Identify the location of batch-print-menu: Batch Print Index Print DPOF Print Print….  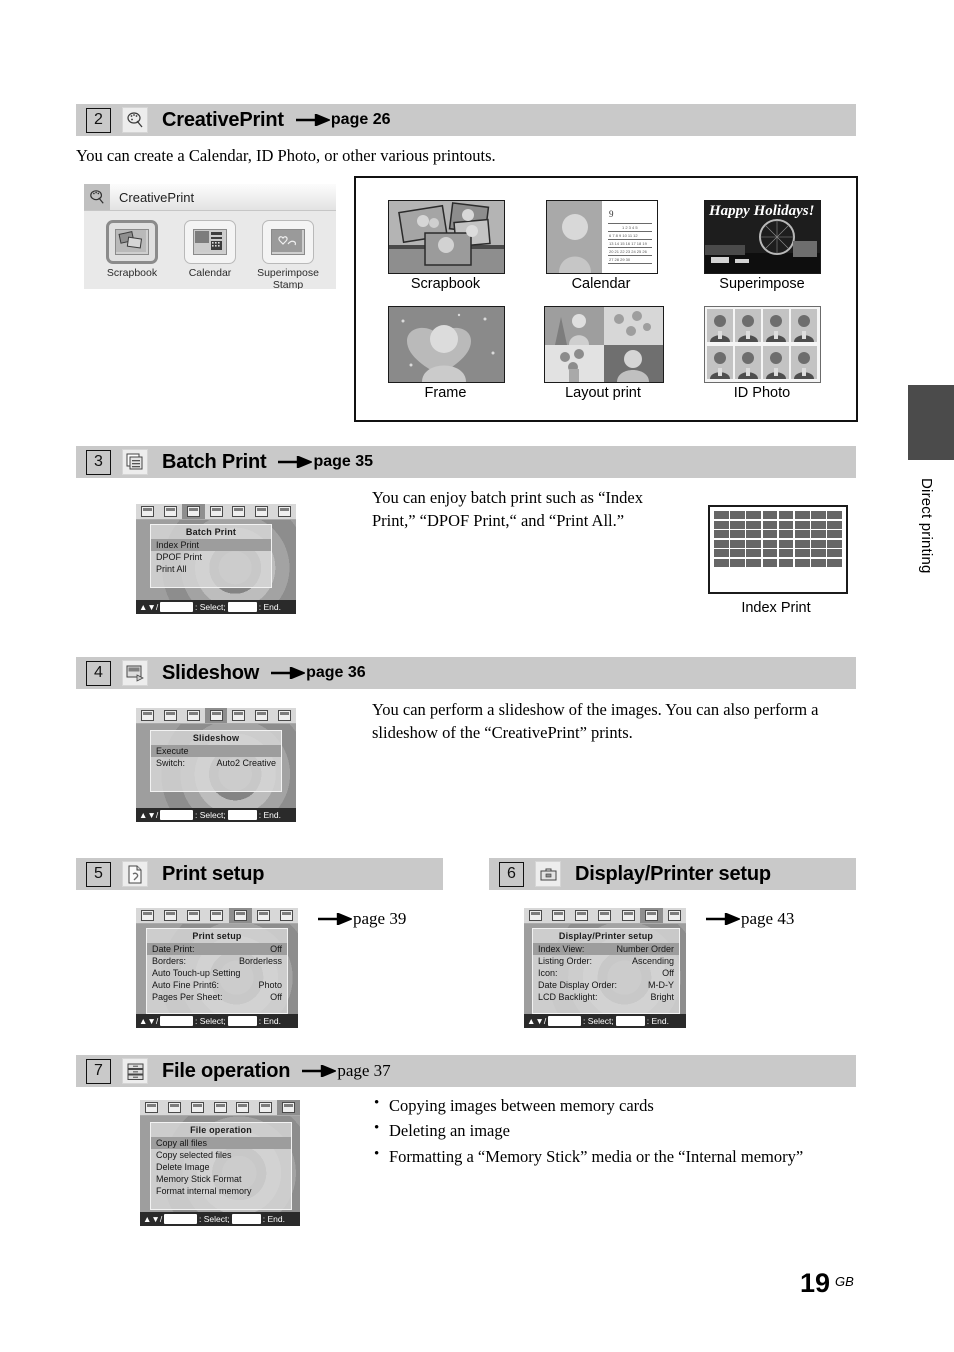
(211, 556).